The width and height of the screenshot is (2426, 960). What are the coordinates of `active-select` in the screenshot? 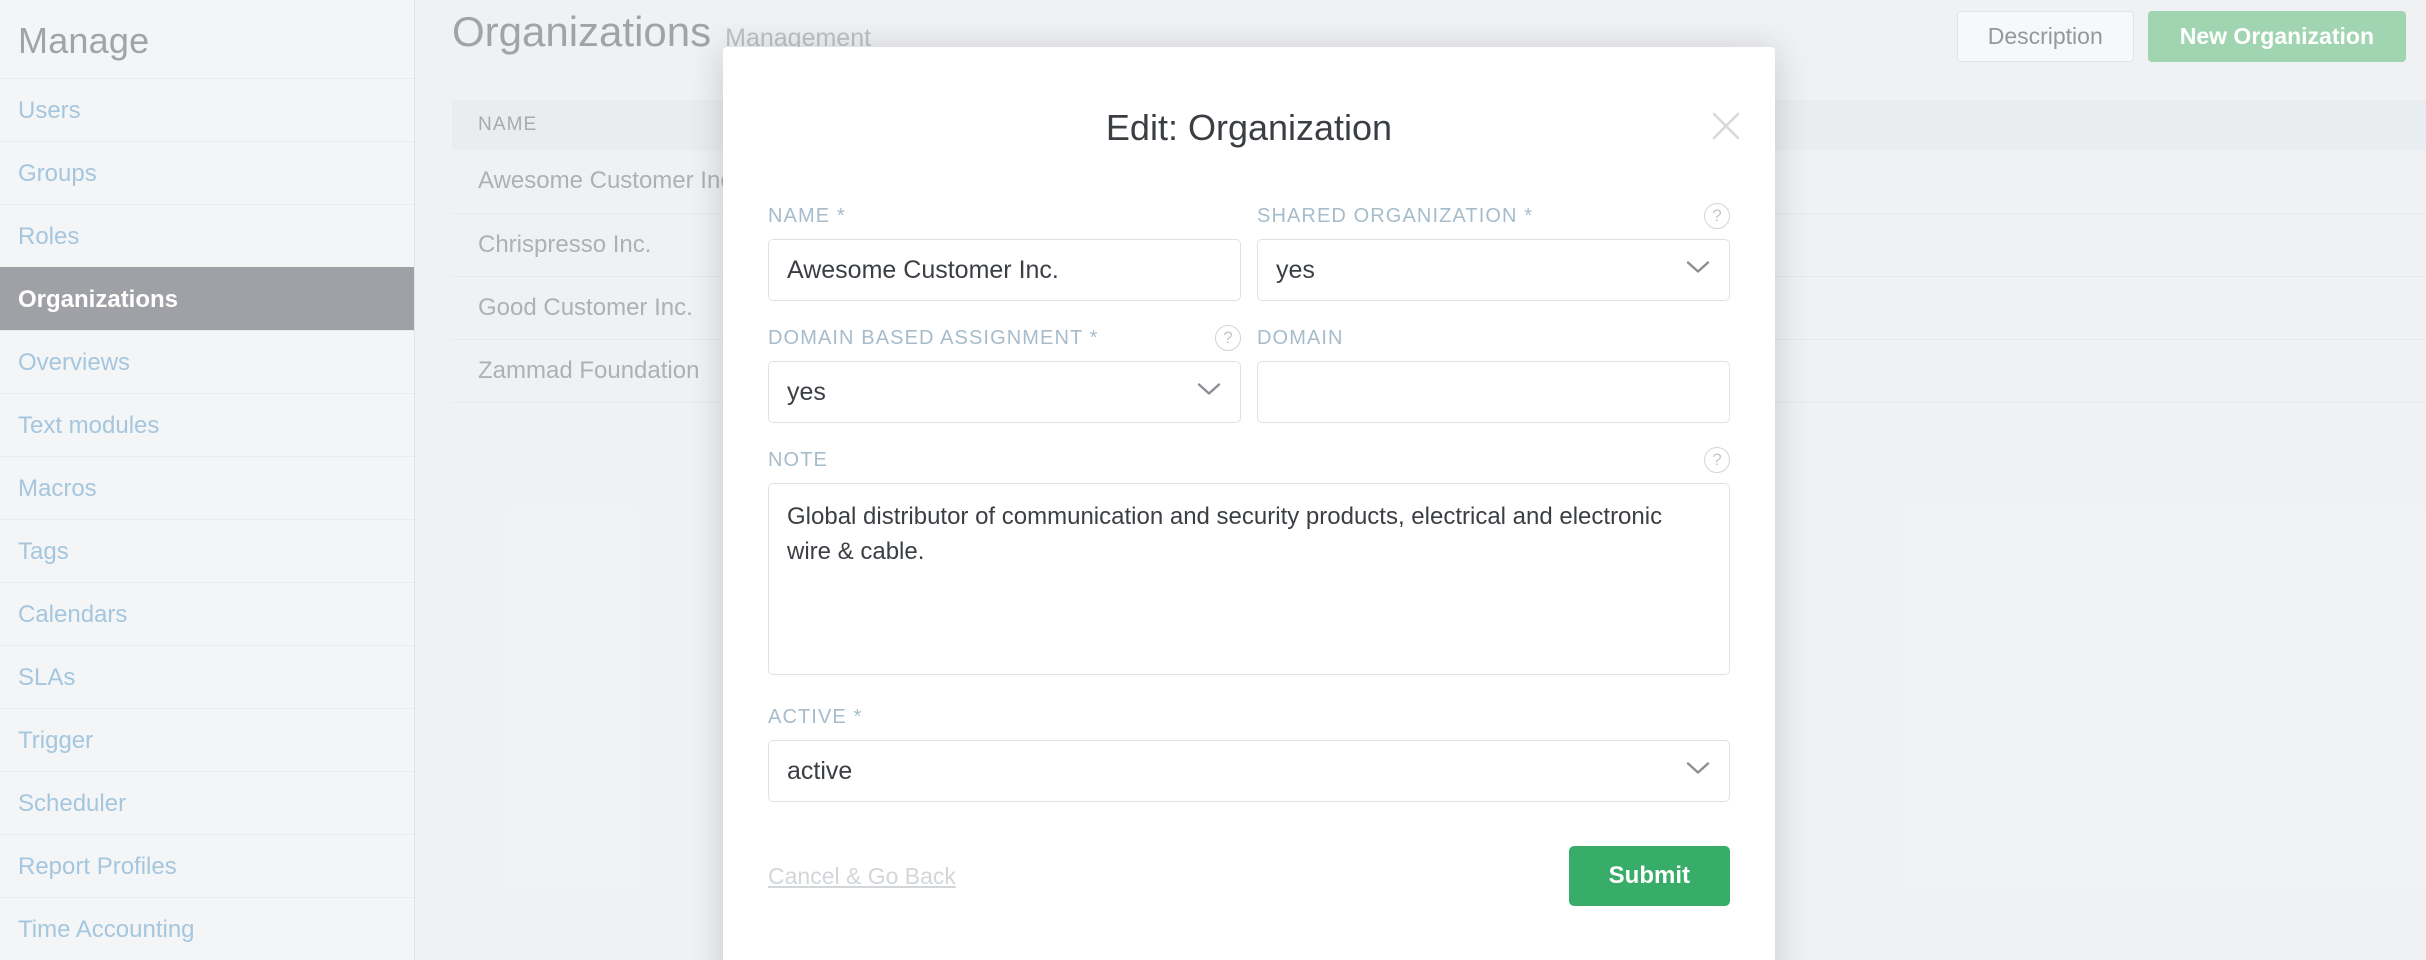 It's located at (1249, 771).